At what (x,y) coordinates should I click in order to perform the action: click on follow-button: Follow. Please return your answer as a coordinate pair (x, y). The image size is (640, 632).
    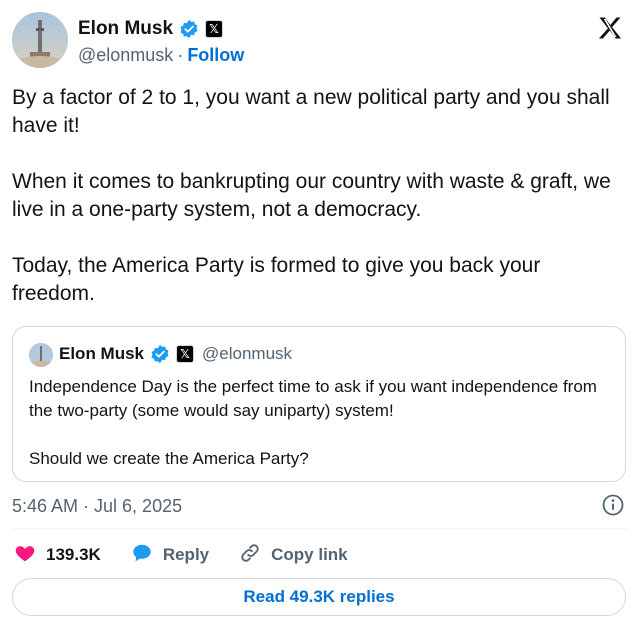
    Looking at the image, I should click on (215, 55).